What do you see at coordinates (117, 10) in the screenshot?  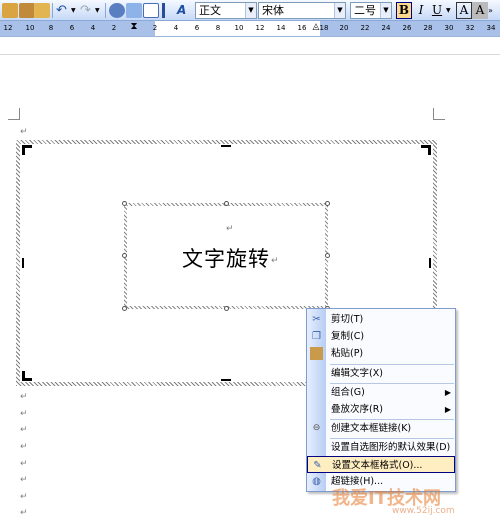 I see `hyperlink-toolbar-icon` at bounding box center [117, 10].